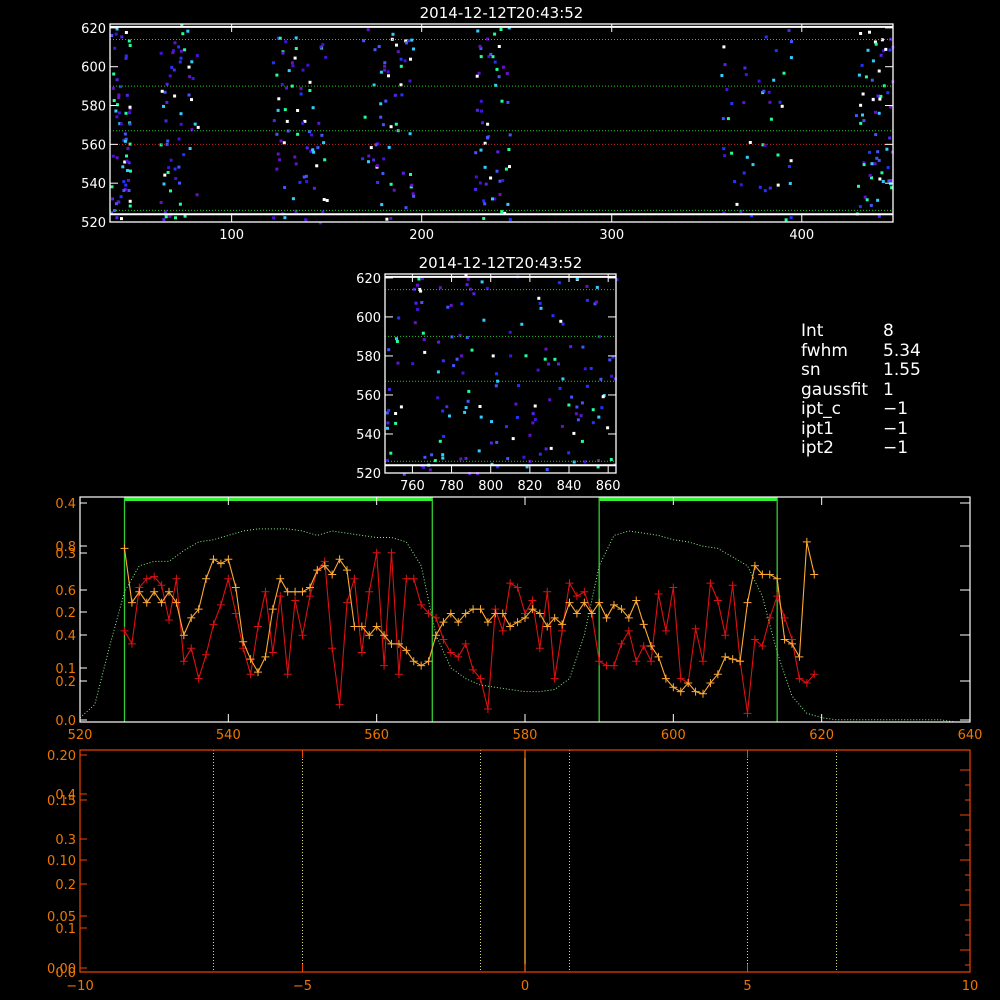 The width and height of the screenshot is (1000, 1000). Describe the element at coordinates (65, 636) in the screenshot. I see `y-tick-label: 0.4` at that location.